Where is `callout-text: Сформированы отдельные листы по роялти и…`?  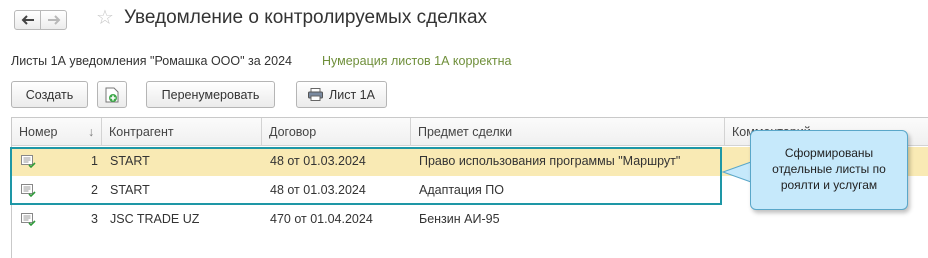
callout-text: Сформированы отдельные листы по роялти и… is located at coordinates (829, 169).